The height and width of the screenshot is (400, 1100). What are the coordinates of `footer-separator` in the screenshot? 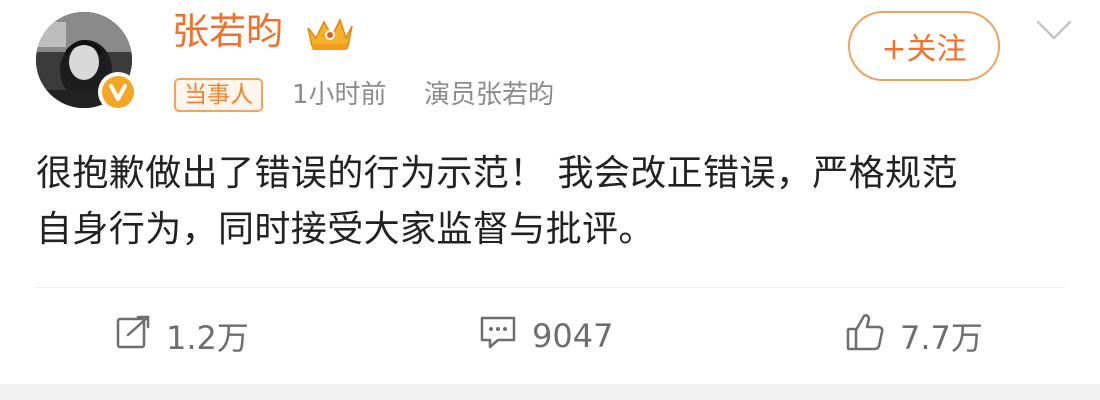 It's located at (550, 392).